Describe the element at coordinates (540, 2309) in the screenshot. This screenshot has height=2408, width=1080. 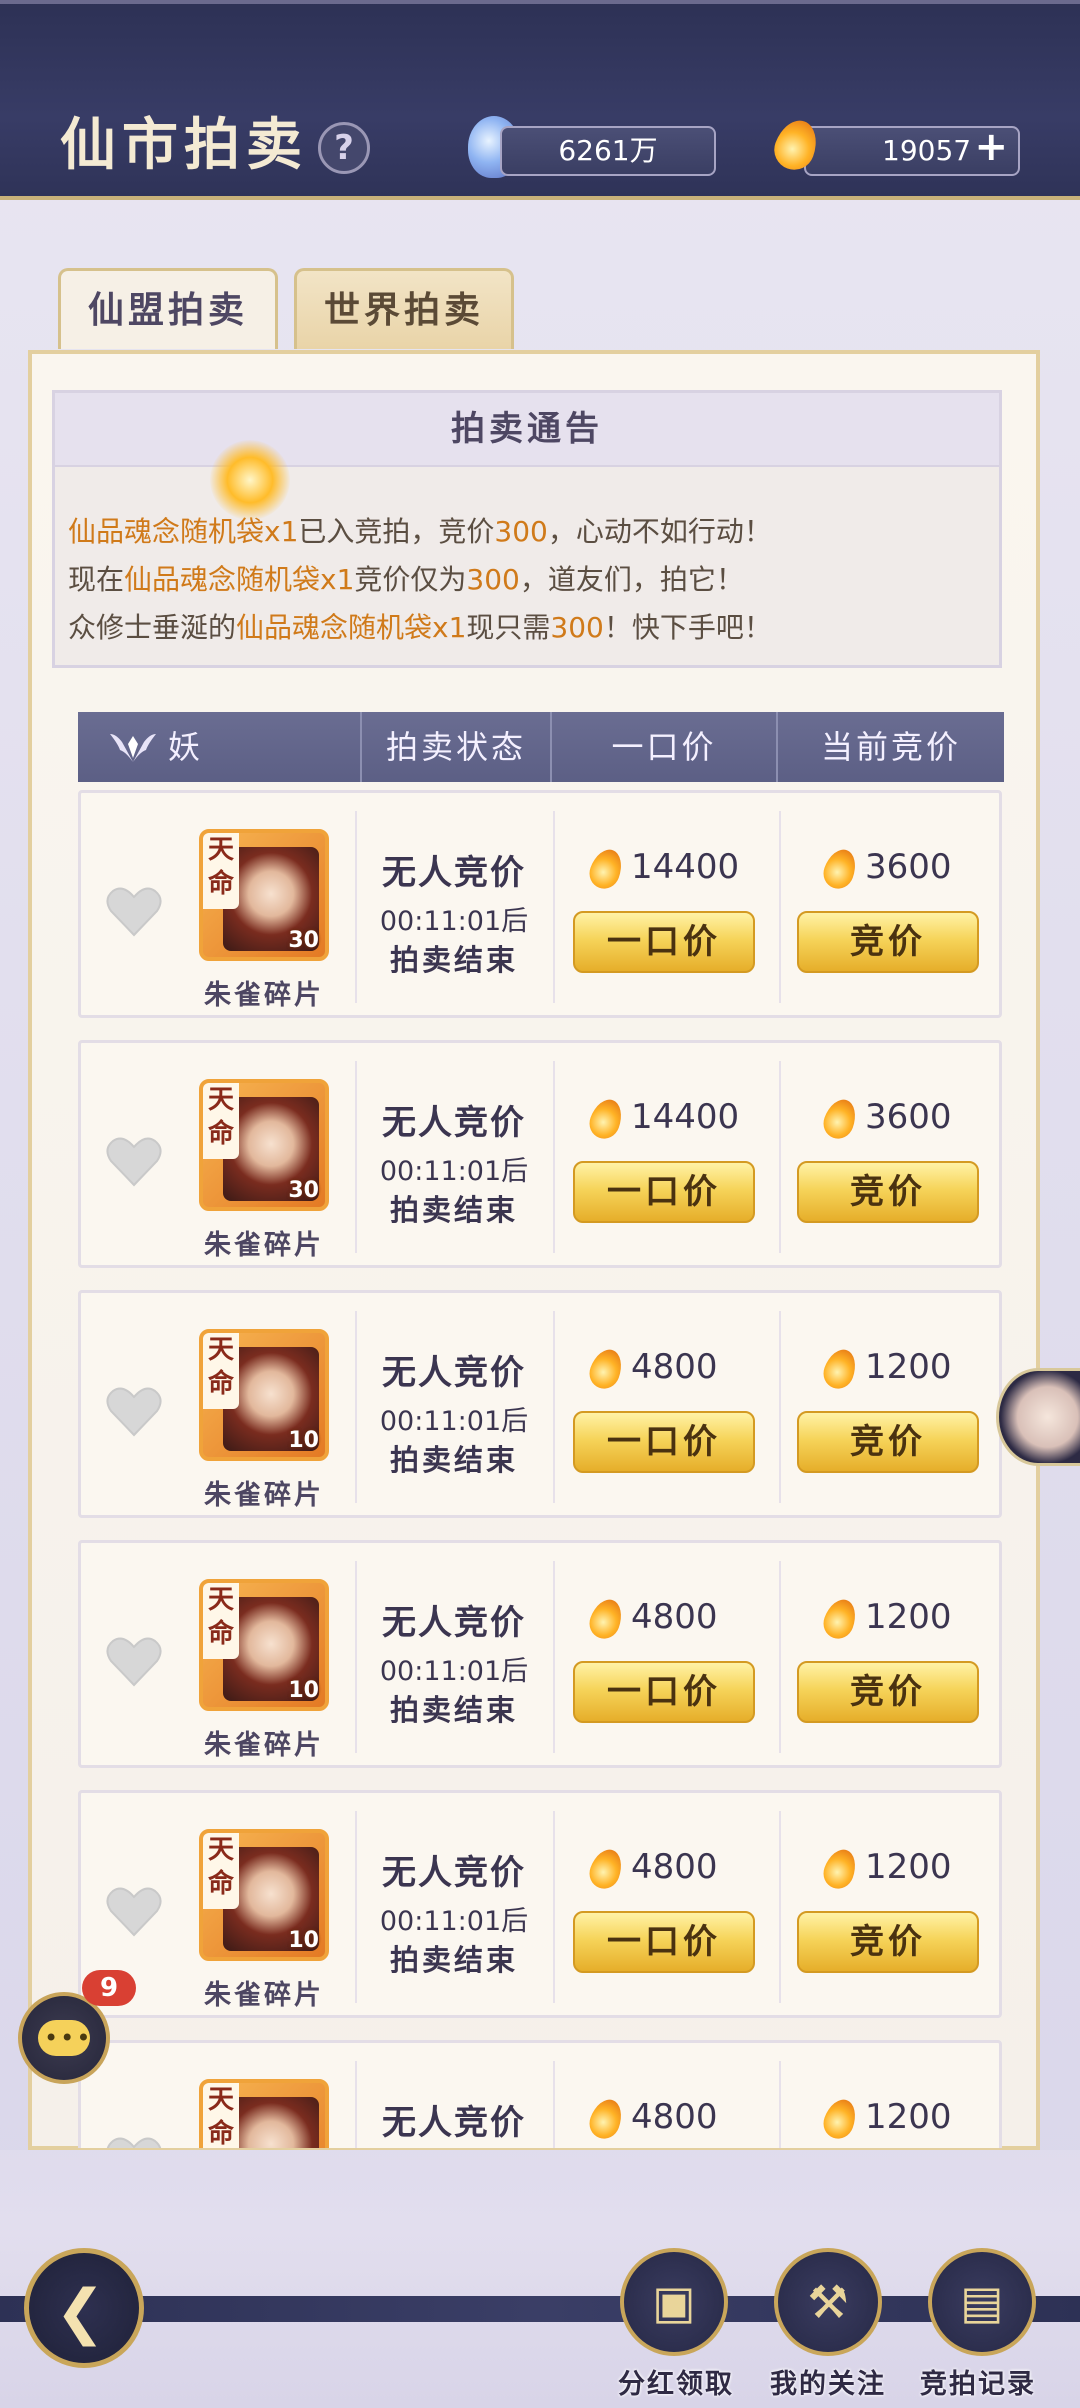
I see `bottom-ribbon` at that location.